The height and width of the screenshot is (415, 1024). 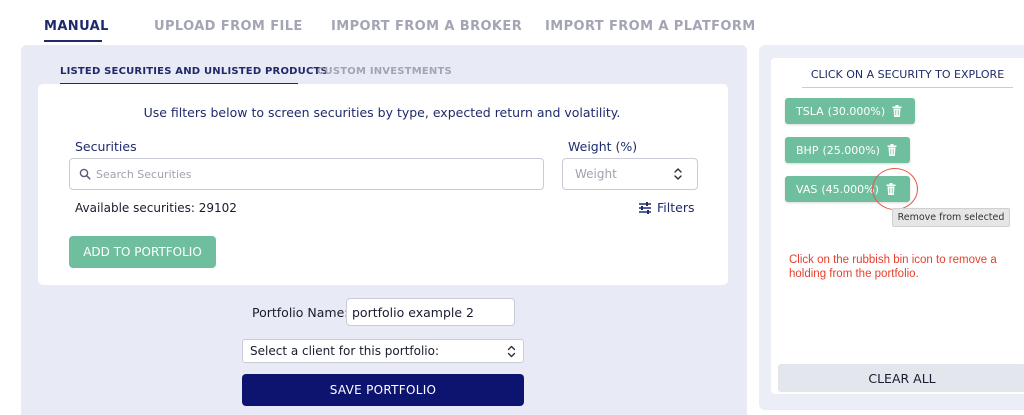 I want to click on search-icon, so click(x=85, y=174).